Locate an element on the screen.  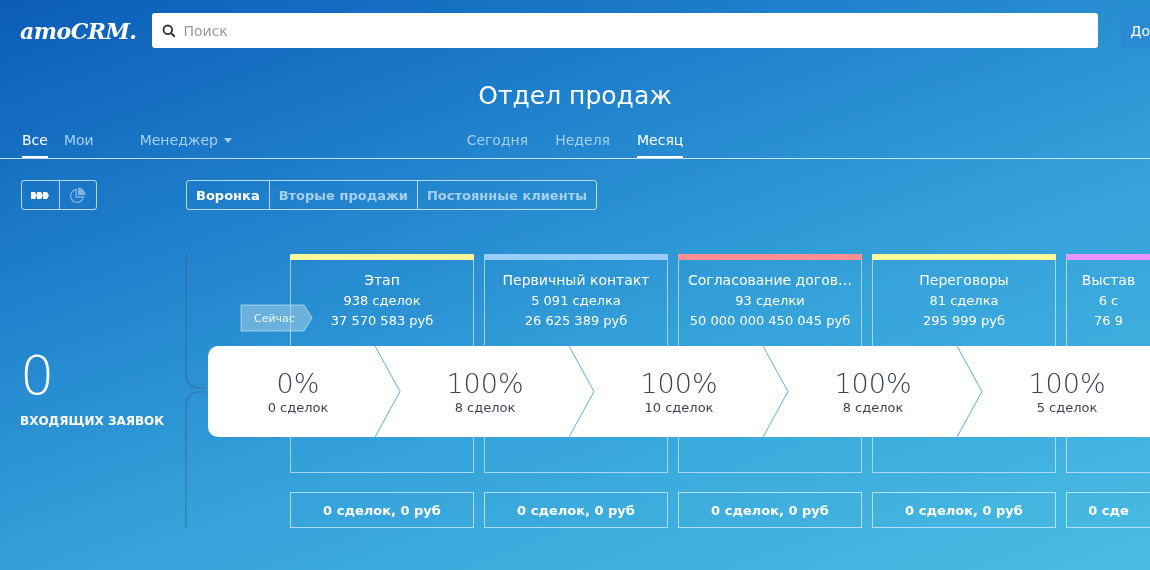
stage-name: Выстав is located at coordinates (1108, 280).